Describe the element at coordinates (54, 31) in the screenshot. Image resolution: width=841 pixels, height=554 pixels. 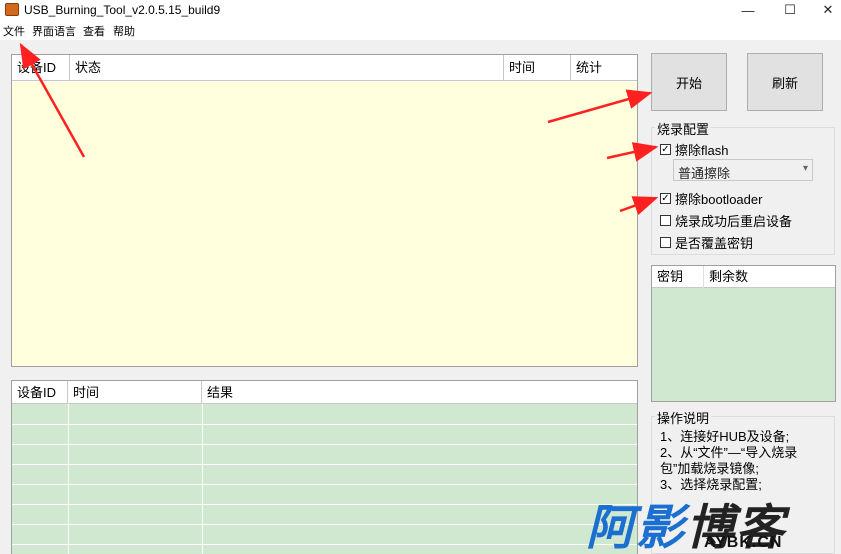
I see `menu-language: 界面语言` at that location.